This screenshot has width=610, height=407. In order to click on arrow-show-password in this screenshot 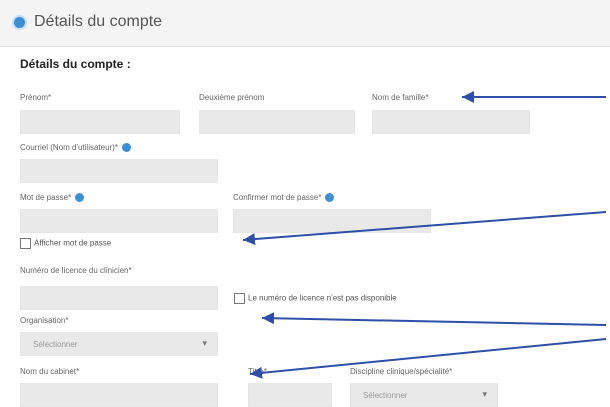, I will do `click(424, 228)`.